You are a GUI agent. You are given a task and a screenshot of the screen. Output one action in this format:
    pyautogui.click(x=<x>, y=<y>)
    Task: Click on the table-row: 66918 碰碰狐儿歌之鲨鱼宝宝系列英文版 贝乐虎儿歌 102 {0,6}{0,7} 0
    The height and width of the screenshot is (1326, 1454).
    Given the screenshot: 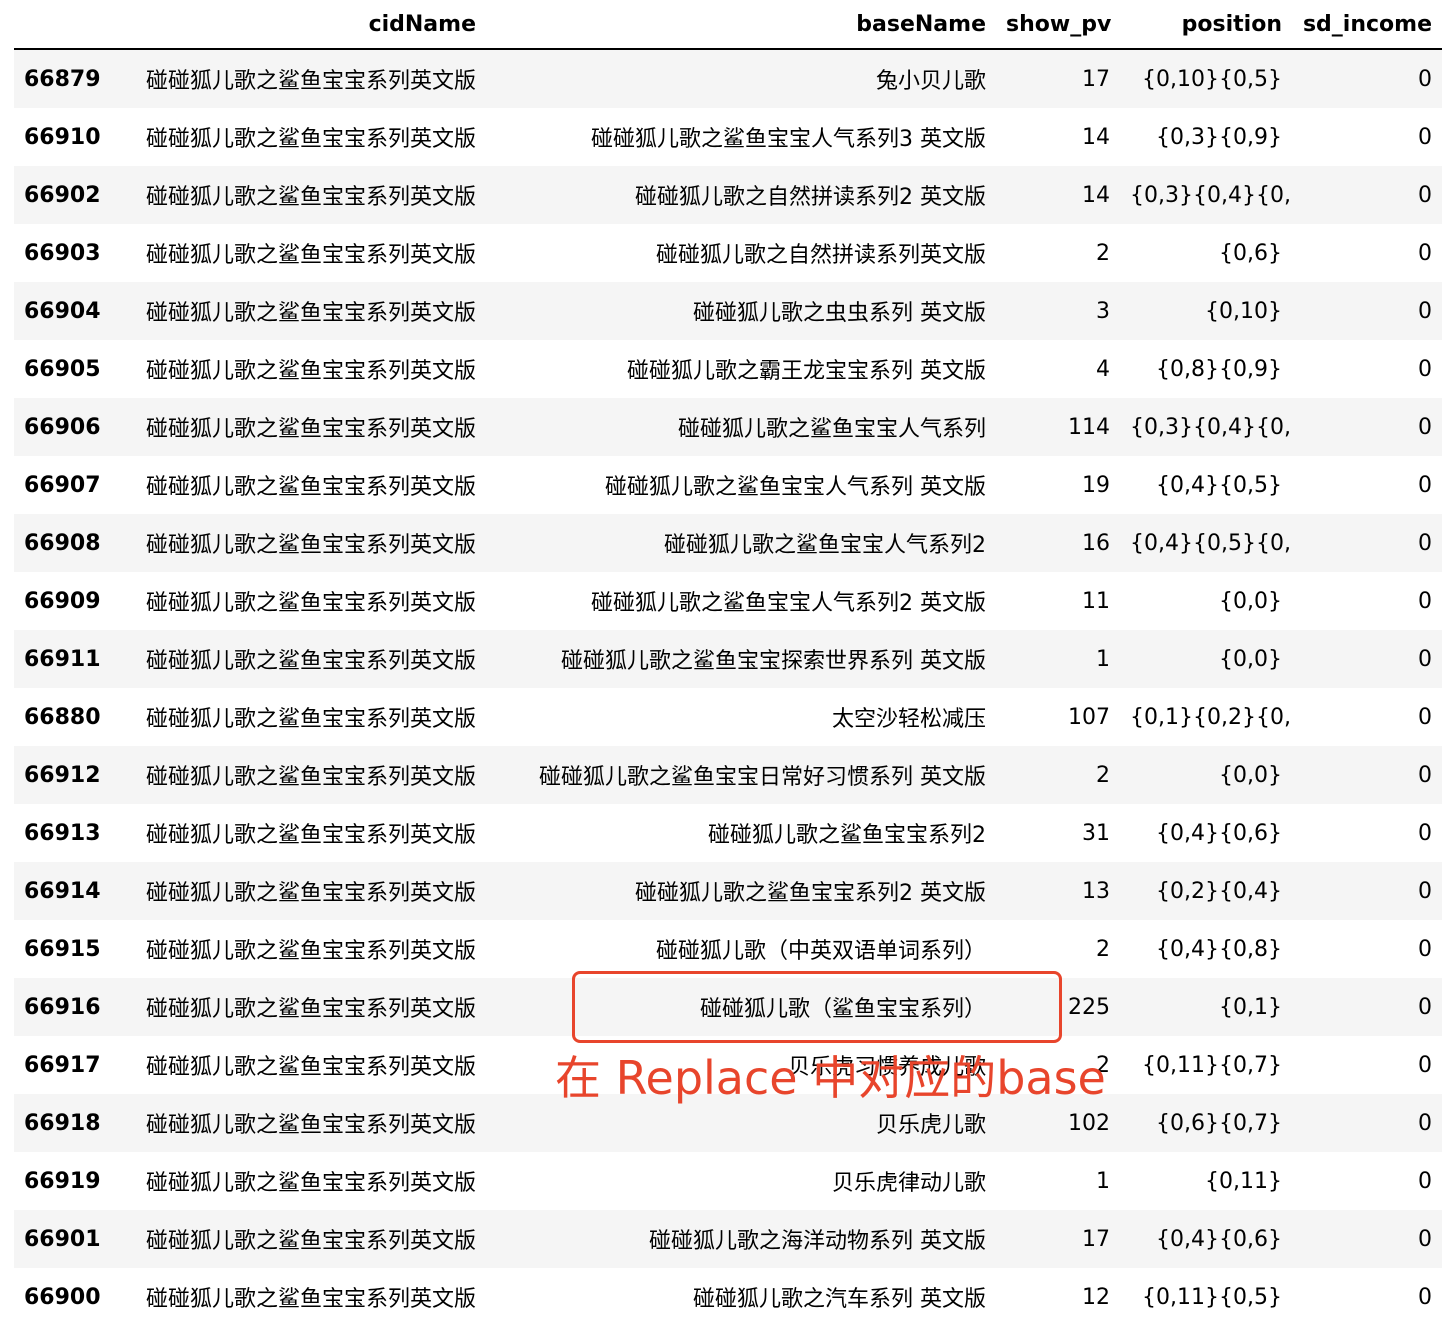 What is the action you would take?
    pyautogui.click(x=728, y=1123)
    